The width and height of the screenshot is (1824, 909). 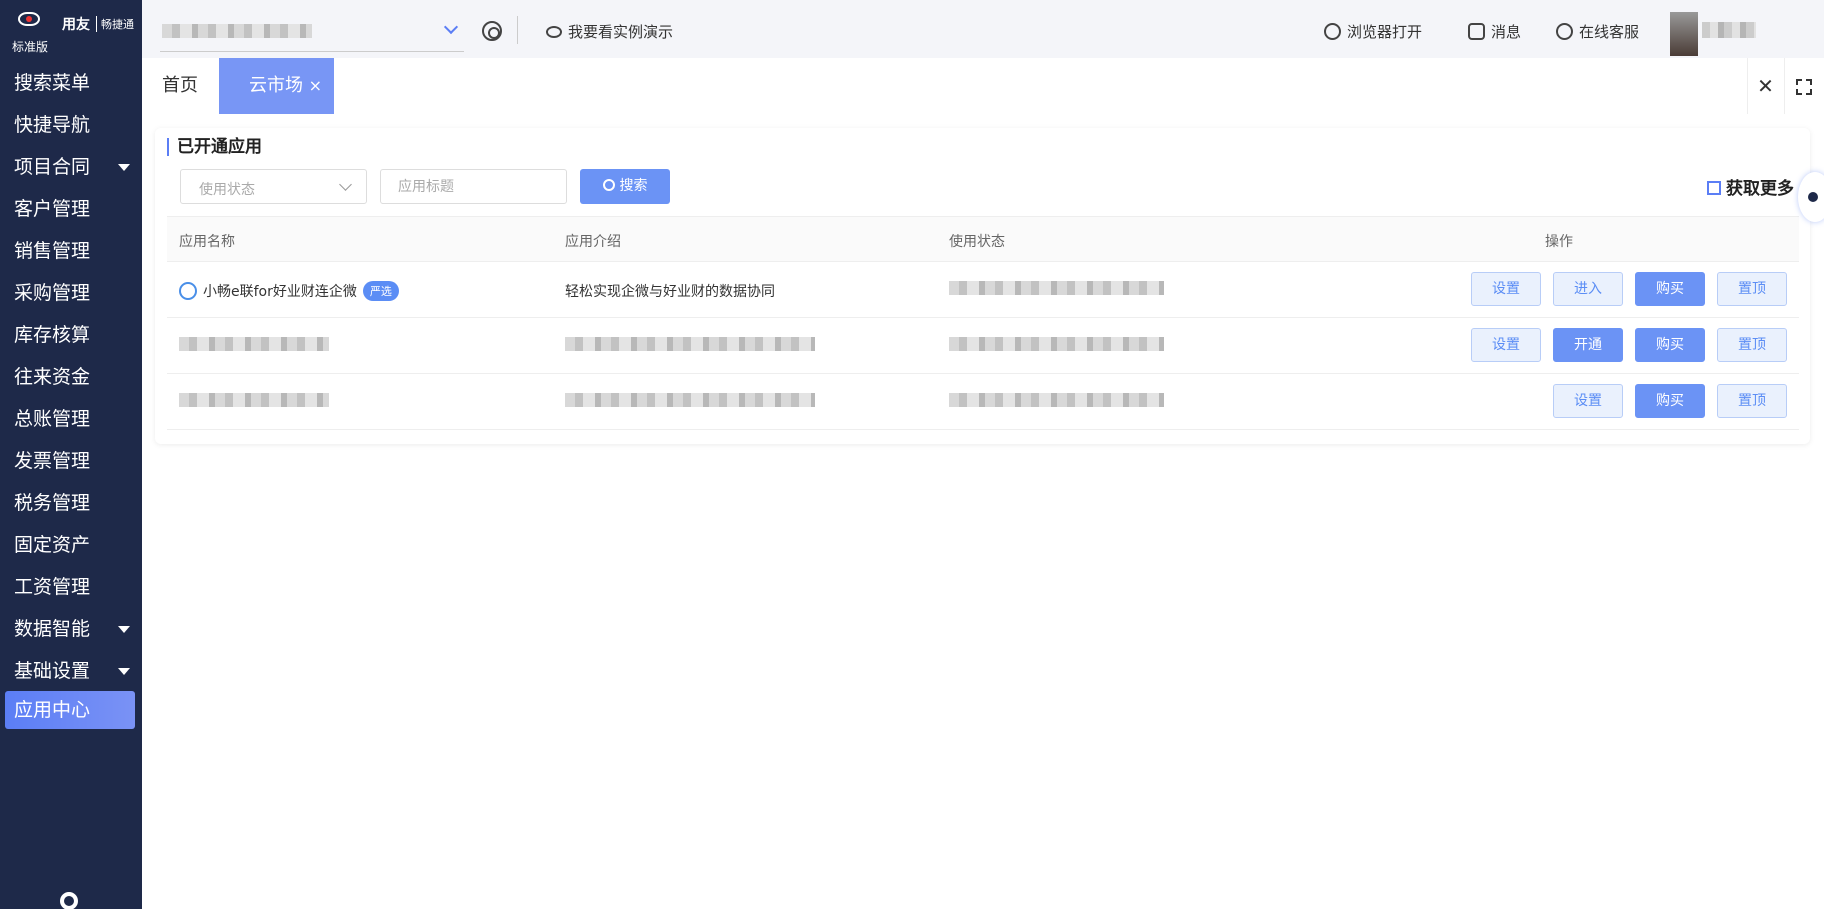 What do you see at coordinates (1385, 32) in the screenshot?
I see `browser-open-label: 浏览器打开` at bounding box center [1385, 32].